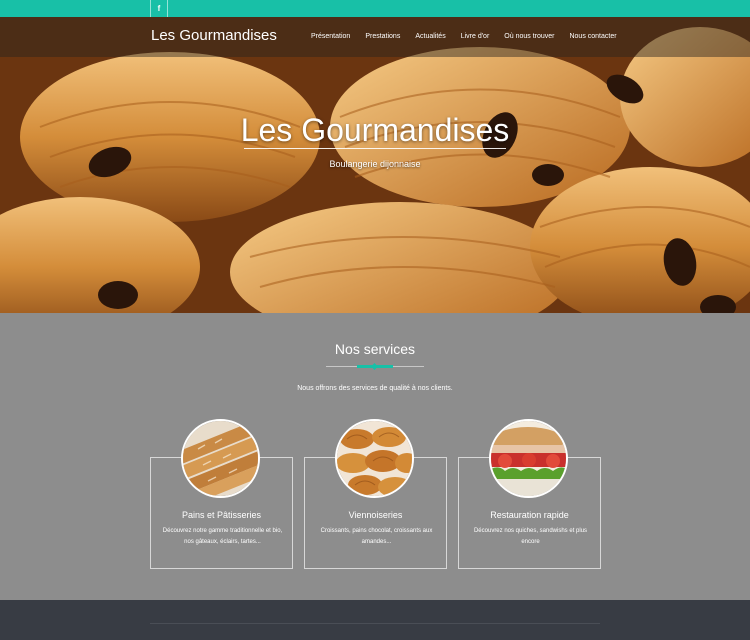 The width and height of the screenshot is (750, 640). What do you see at coordinates (330, 36) in the screenshot?
I see `nav-item-presentation: Présentation` at bounding box center [330, 36].